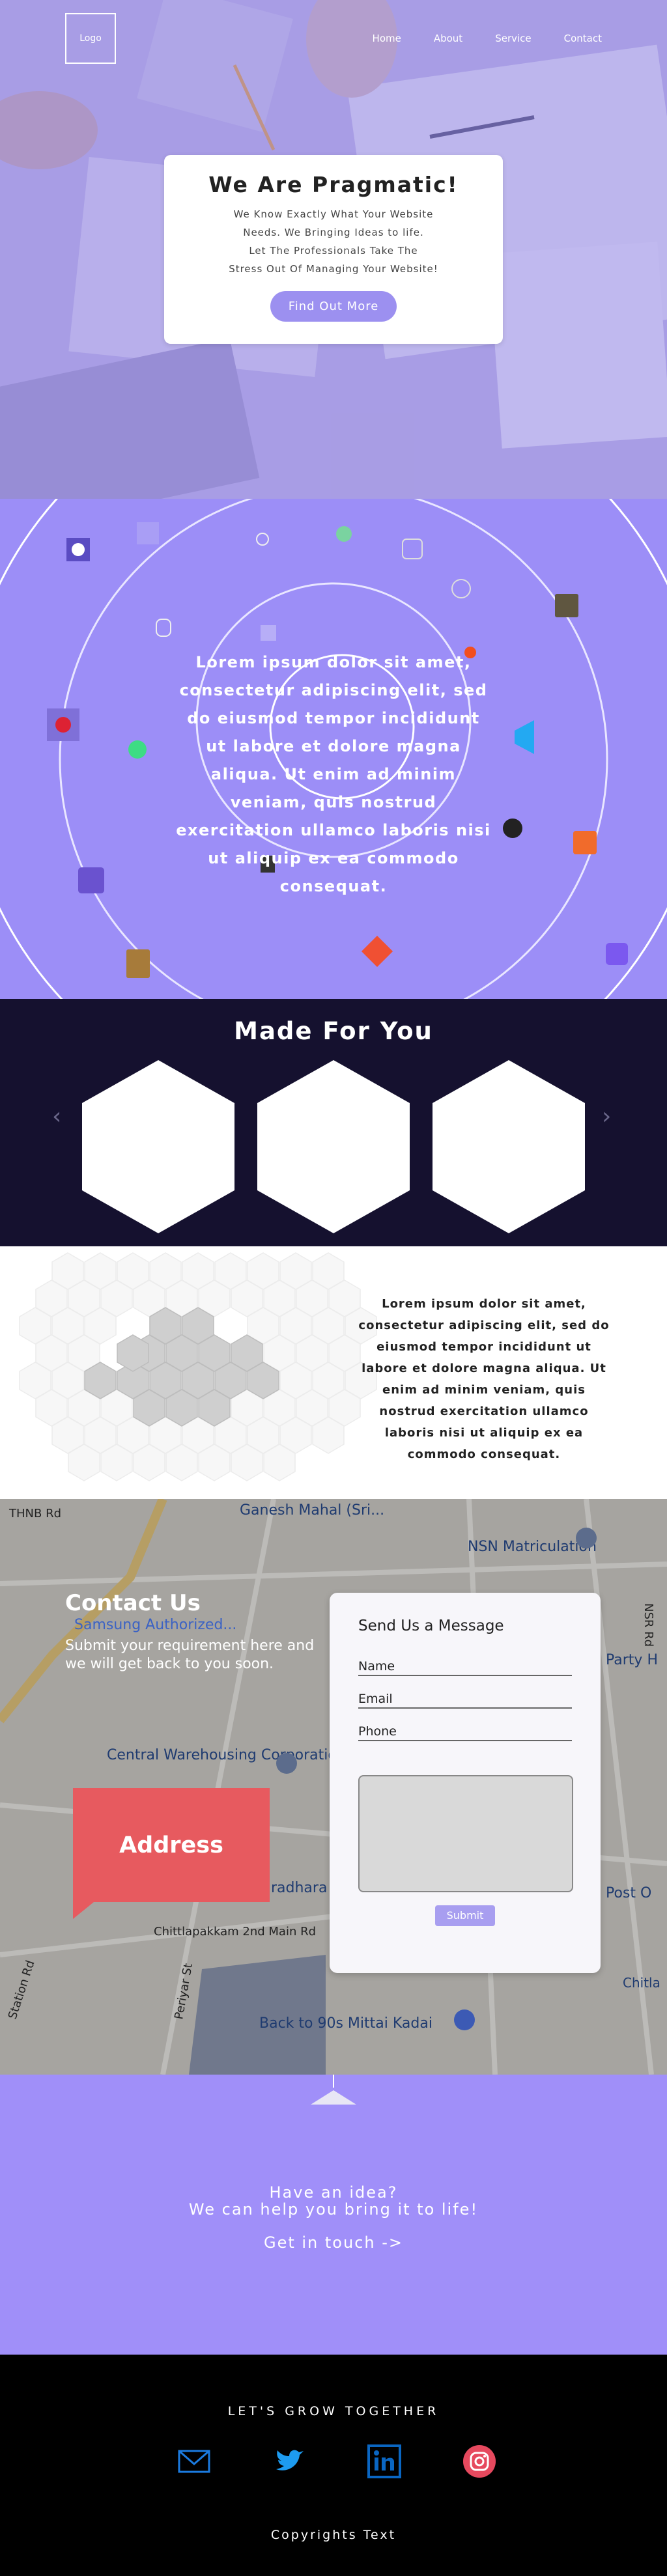 The height and width of the screenshot is (2576, 667). What do you see at coordinates (194, 2461) in the screenshot?
I see `mail-icon` at bounding box center [194, 2461].